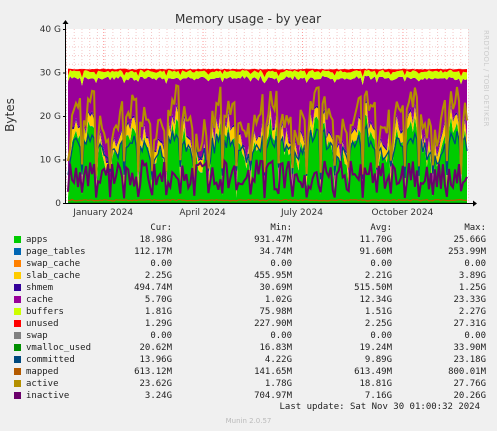 This screenshot has width=497, height=431. What do you see at coordinates (158, 396) in the screenshot?
I see `legend-value: 3.24G` at bounding box center [158, 396].